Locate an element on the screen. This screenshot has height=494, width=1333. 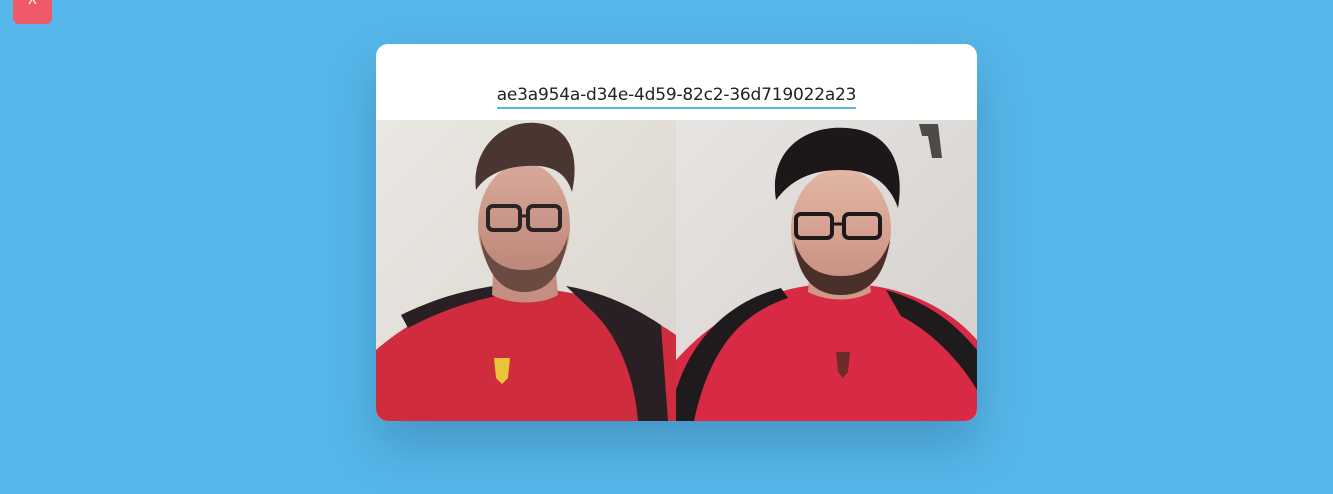
room-id-container: ae3a954a-d34e-4d59-82c2-36d719022a23 is located at coordinates (676, 96).